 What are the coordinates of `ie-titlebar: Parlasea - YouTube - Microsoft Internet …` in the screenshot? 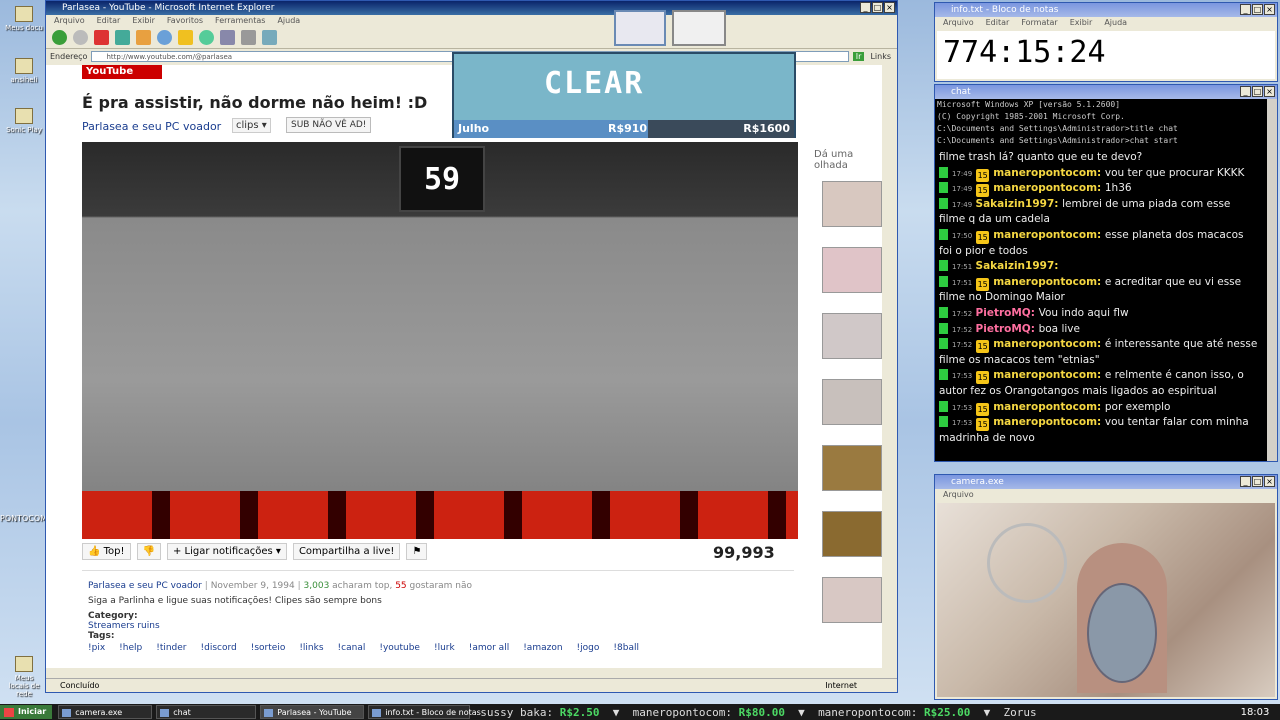 It's located at (471, 8).